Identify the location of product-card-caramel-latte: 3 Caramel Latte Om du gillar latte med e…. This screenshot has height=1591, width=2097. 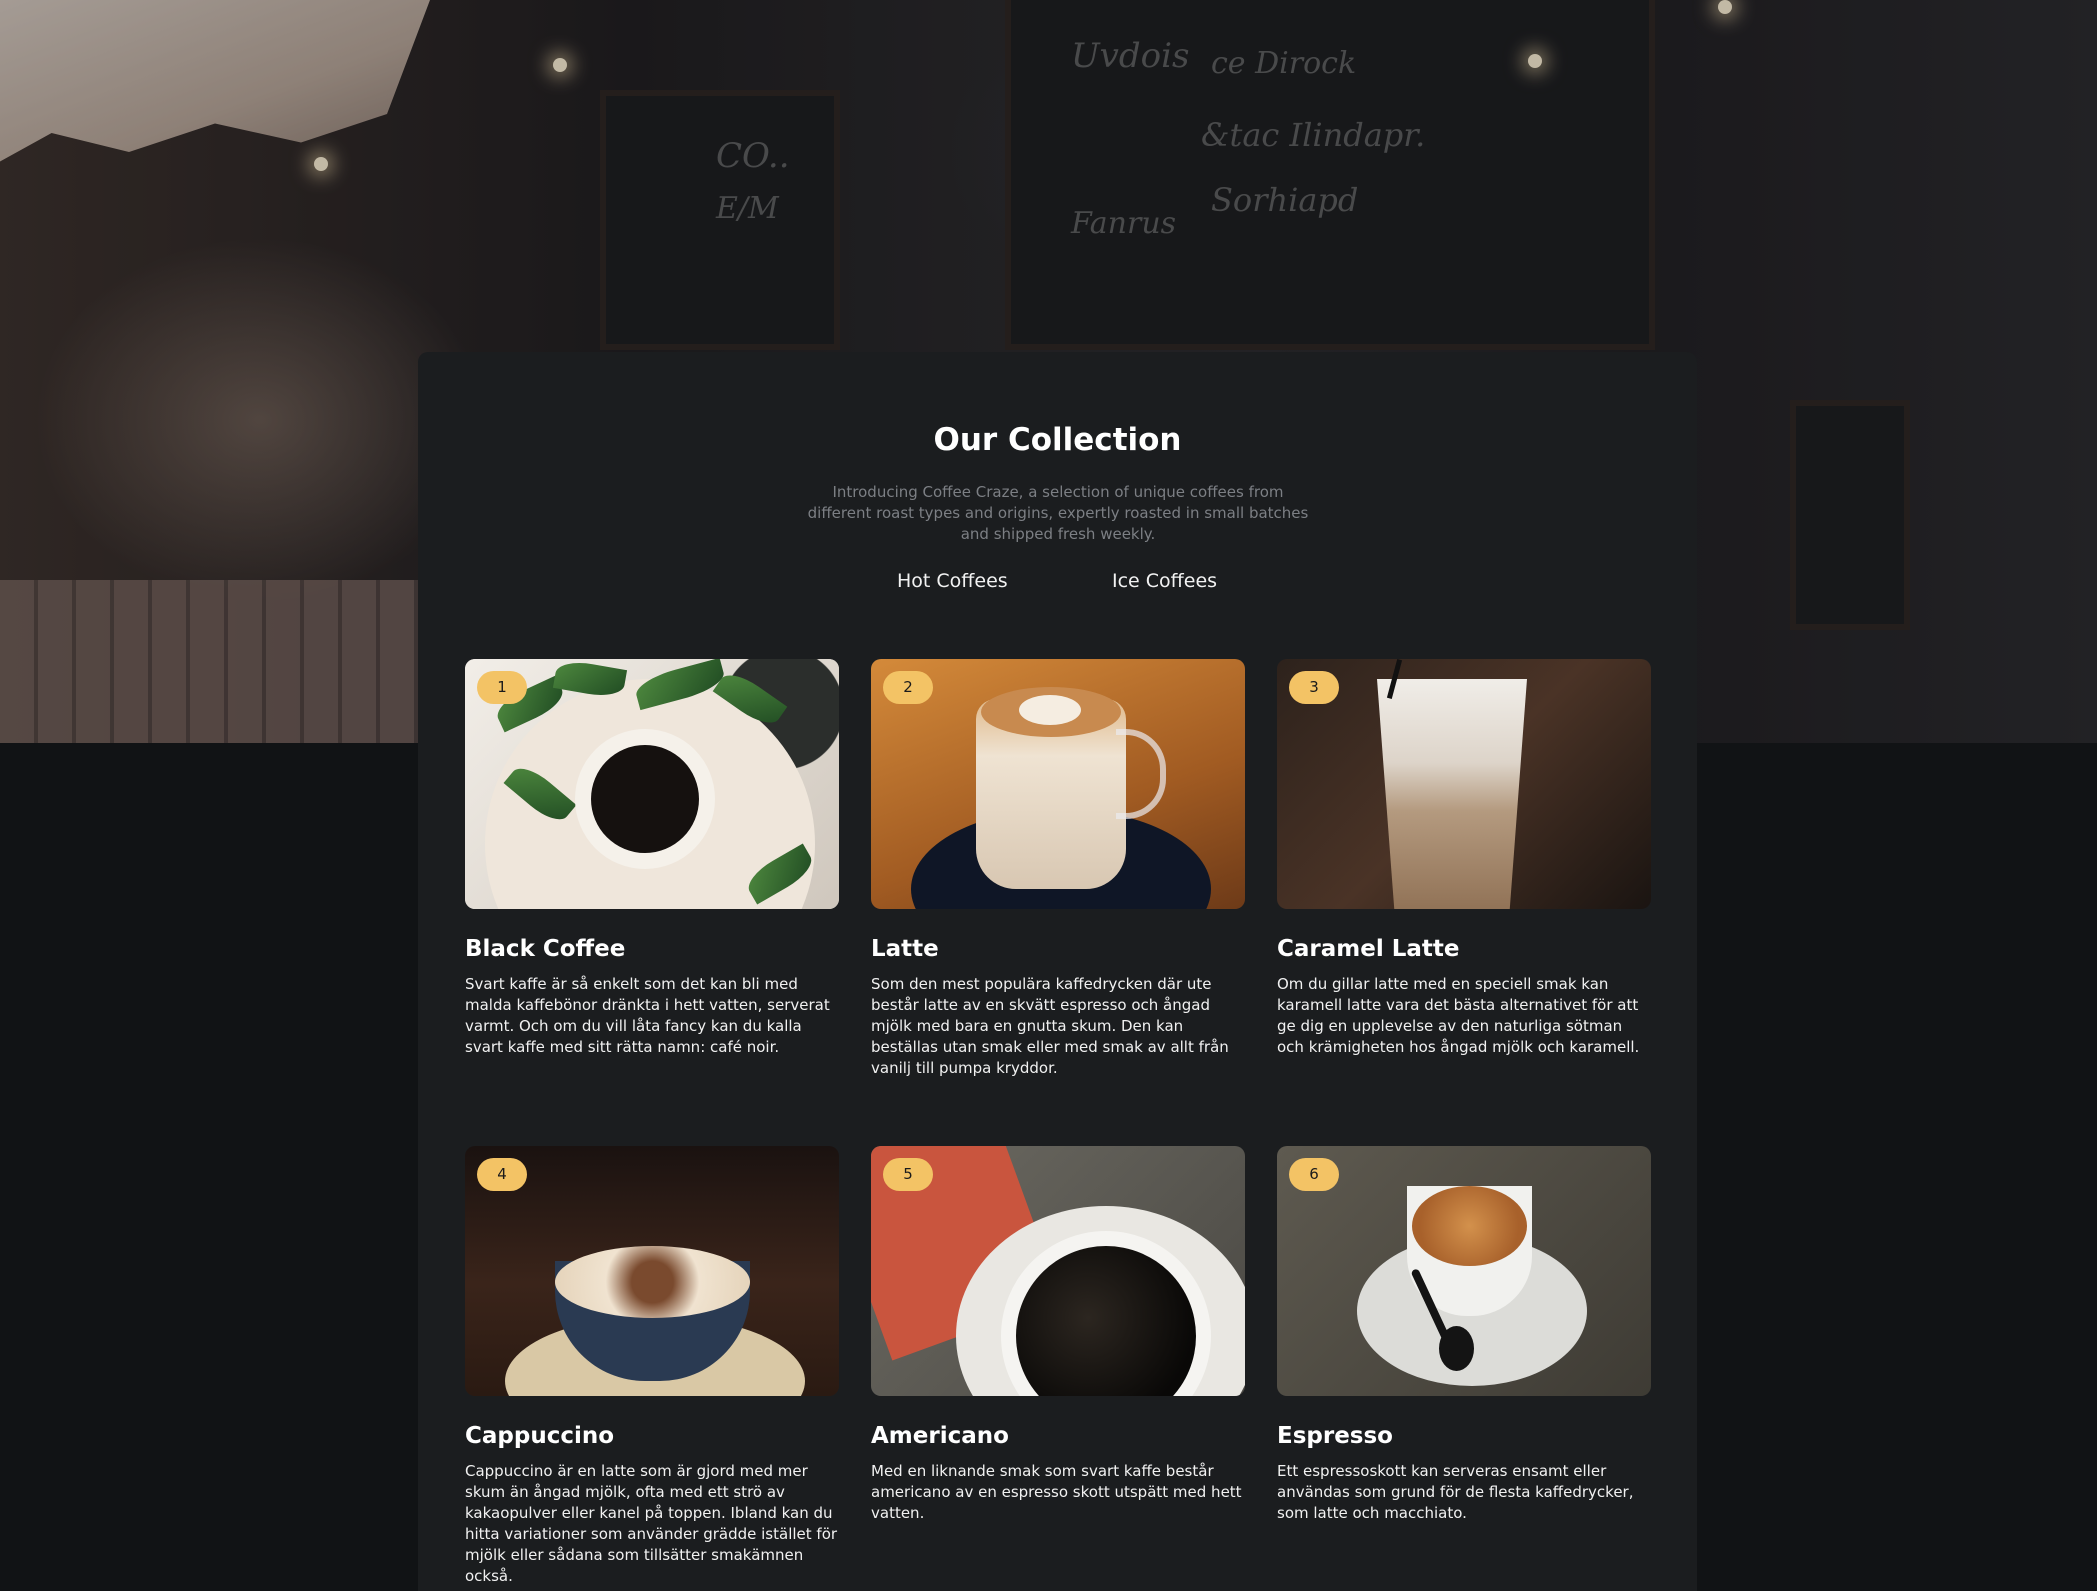
(1464, 858).